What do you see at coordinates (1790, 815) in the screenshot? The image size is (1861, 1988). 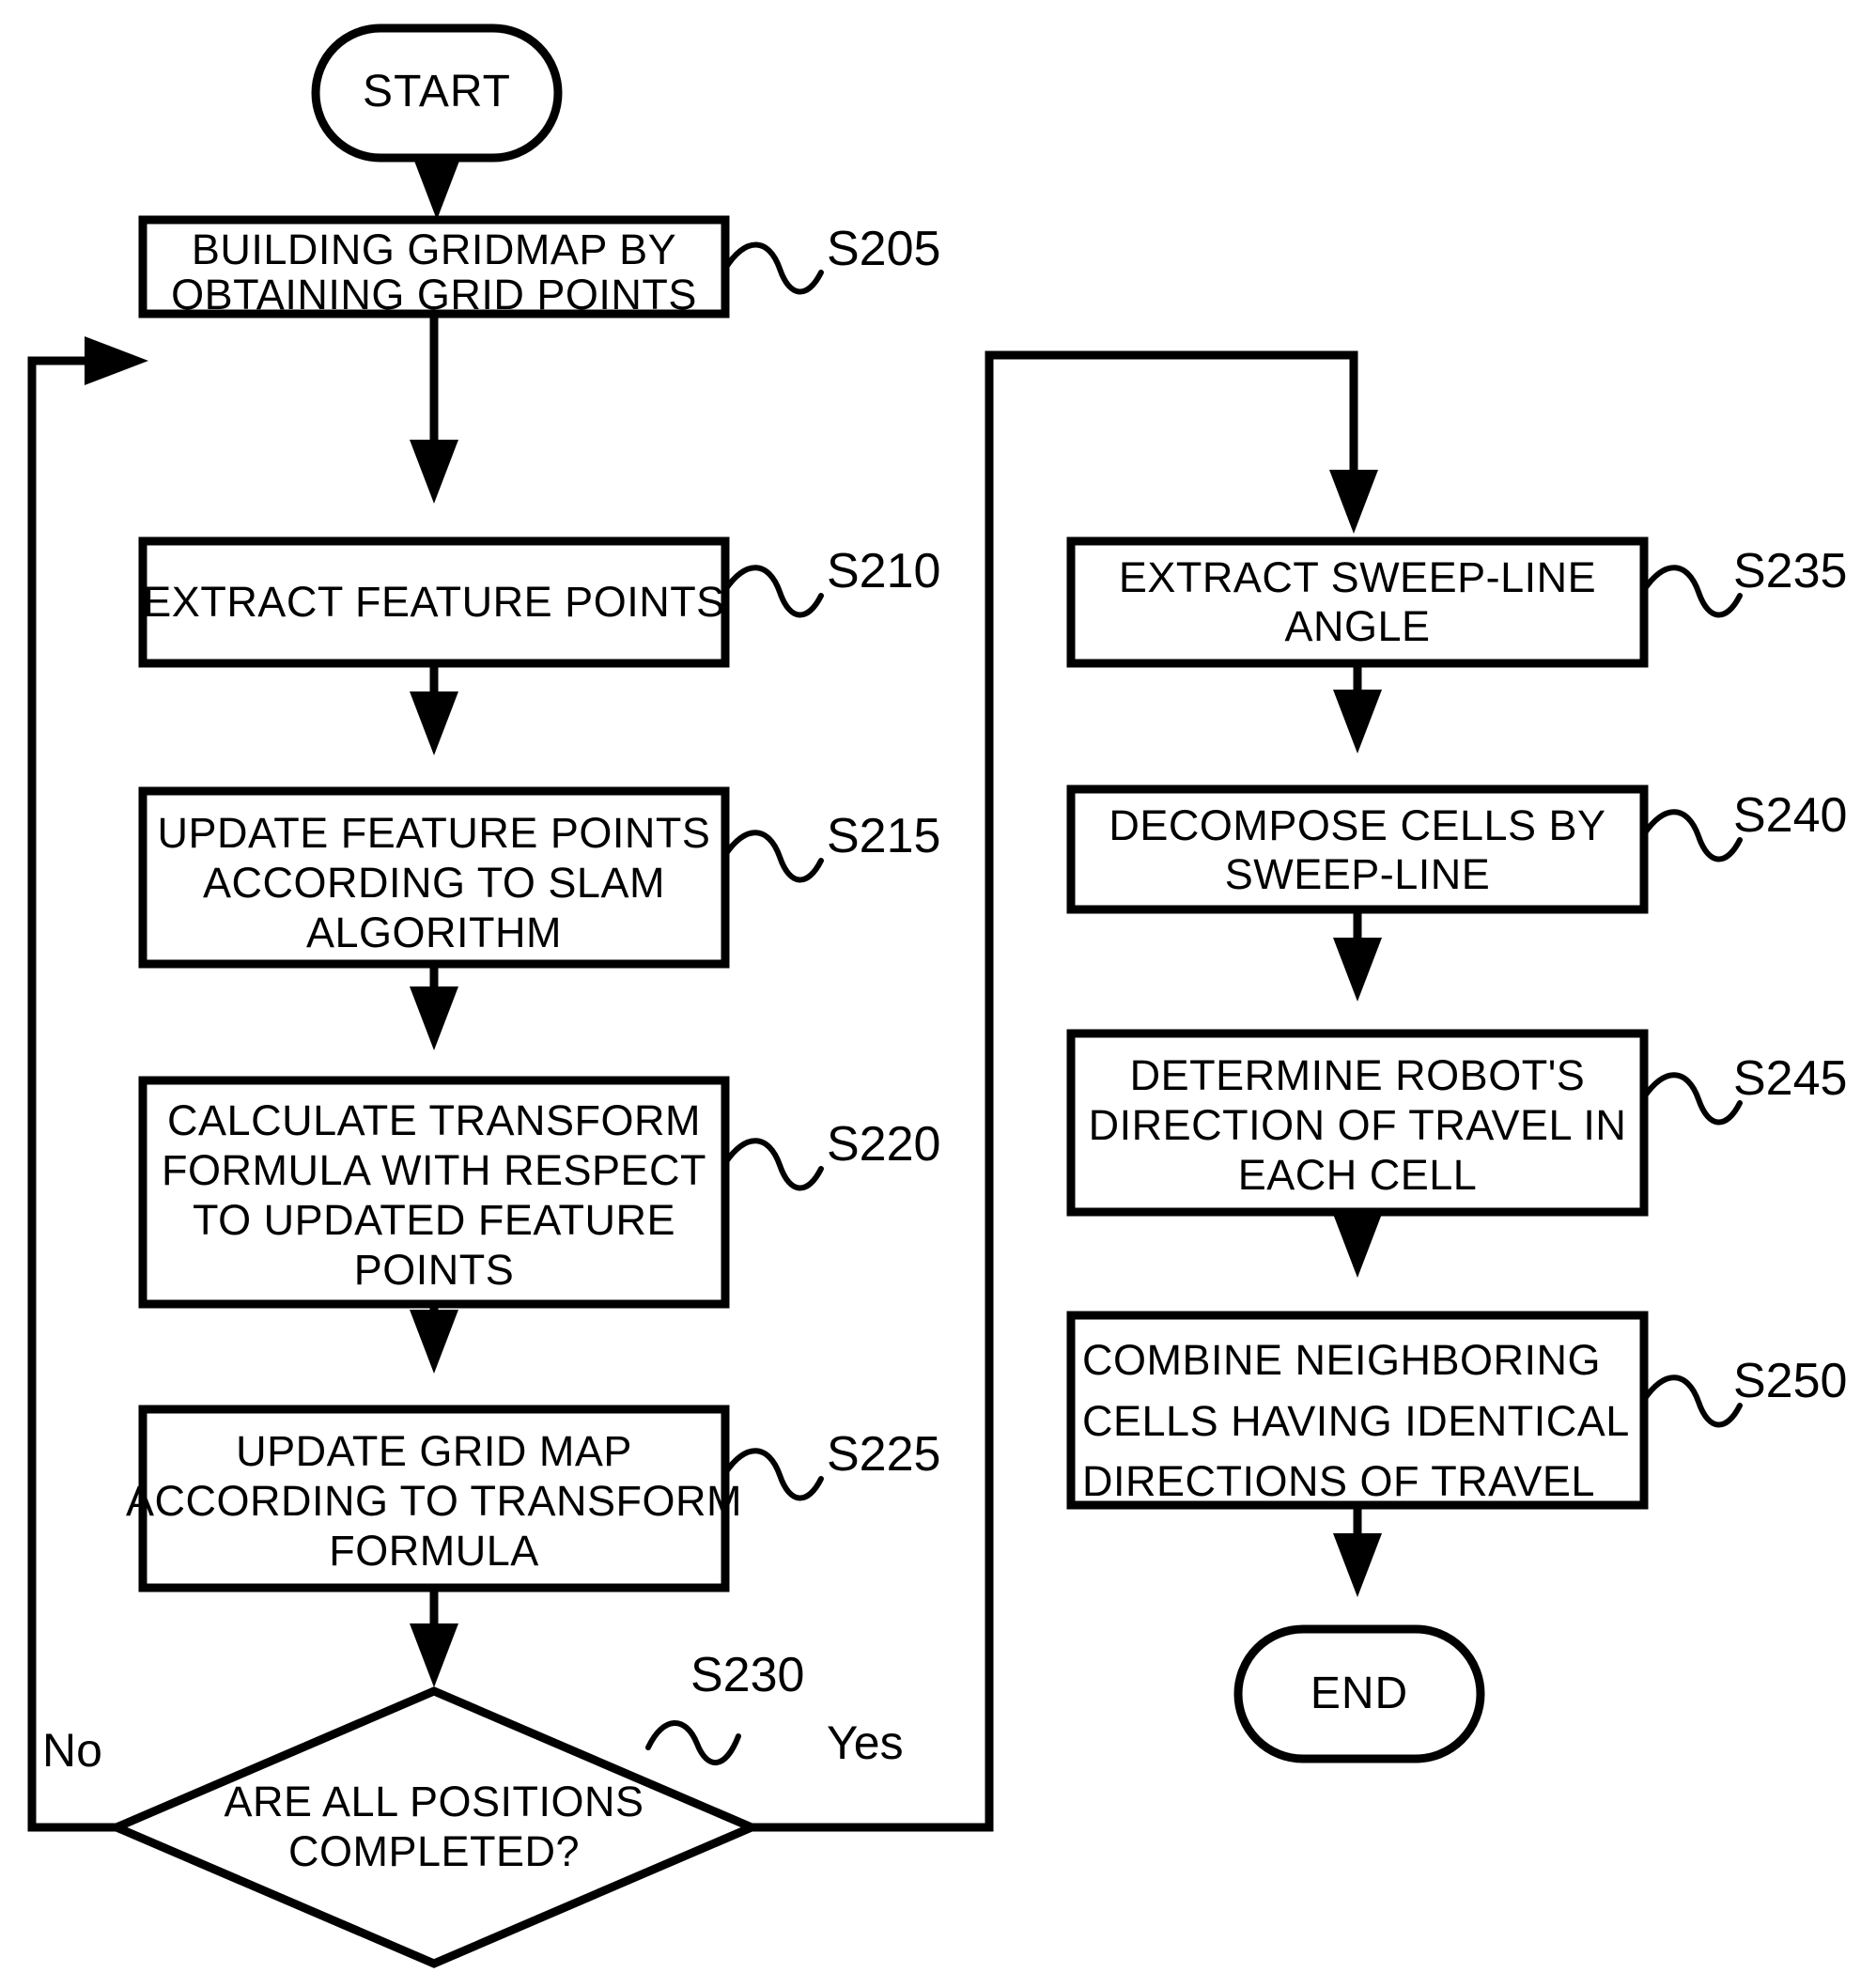 I see `step-ref-s240: S240` at bounding box center [1790, 815].